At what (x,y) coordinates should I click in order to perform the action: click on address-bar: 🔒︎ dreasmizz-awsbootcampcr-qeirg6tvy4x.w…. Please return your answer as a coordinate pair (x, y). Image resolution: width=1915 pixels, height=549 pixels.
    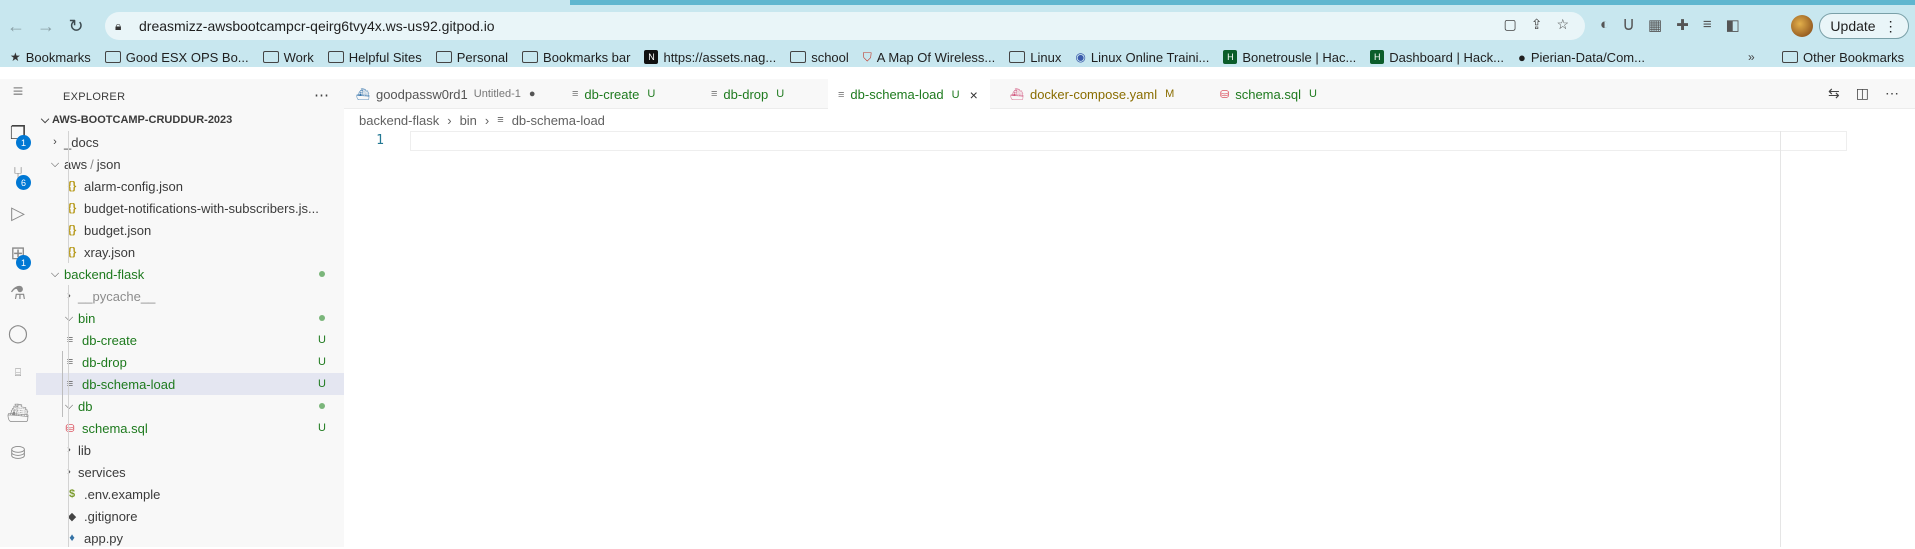
    Looking at the image, I should click on (845, 26).